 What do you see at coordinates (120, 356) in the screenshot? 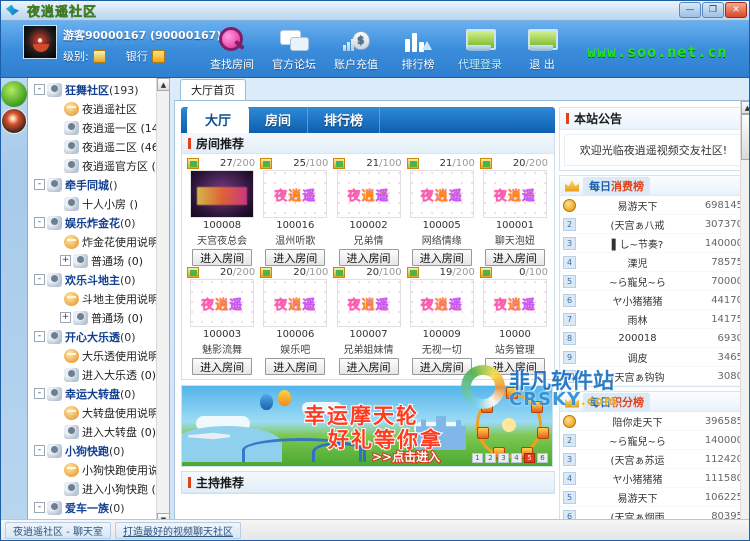
I see `tree-item-label: 大乐透使用说明` at bounding box center [120, 356].